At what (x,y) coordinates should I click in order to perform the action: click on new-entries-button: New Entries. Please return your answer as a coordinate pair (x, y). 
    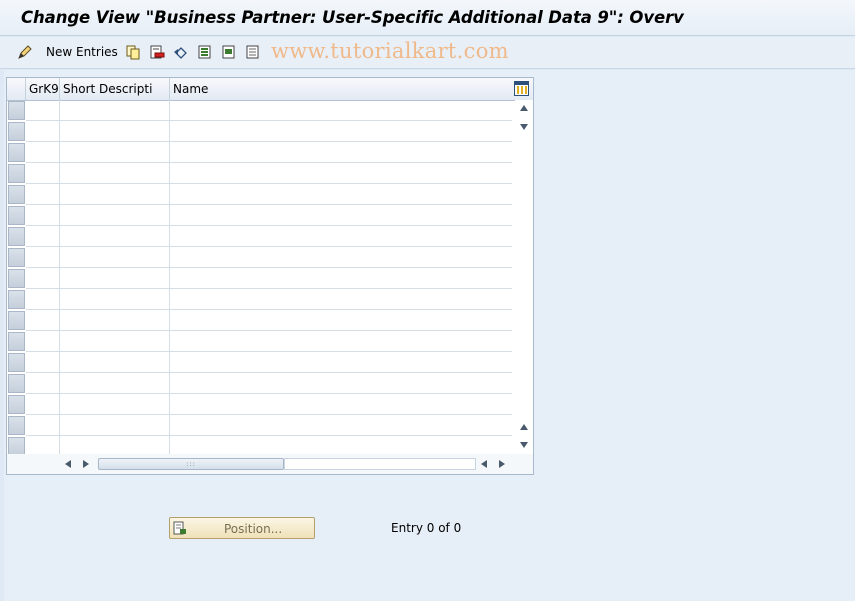
    Looking at the image, I should click on (82, 52).